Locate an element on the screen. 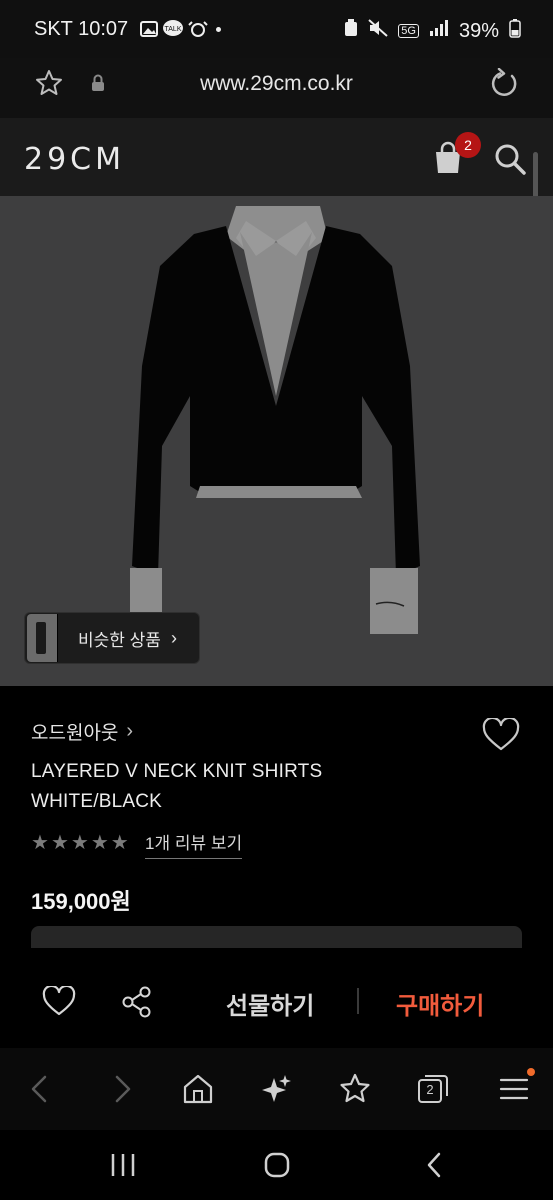  wishlist-heart-icon is located at coordinates (59, 1002).